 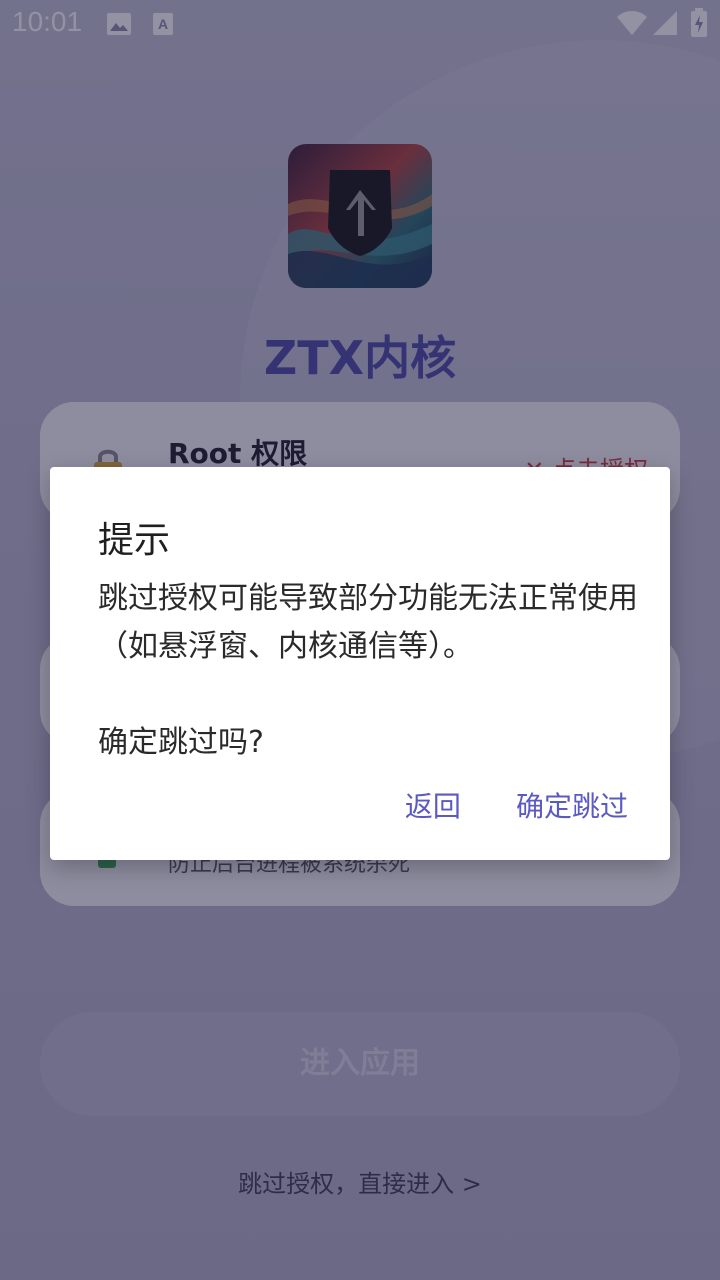 I want to click on dialog-question: 确定跳过吗?, so click(x=181, y=742).